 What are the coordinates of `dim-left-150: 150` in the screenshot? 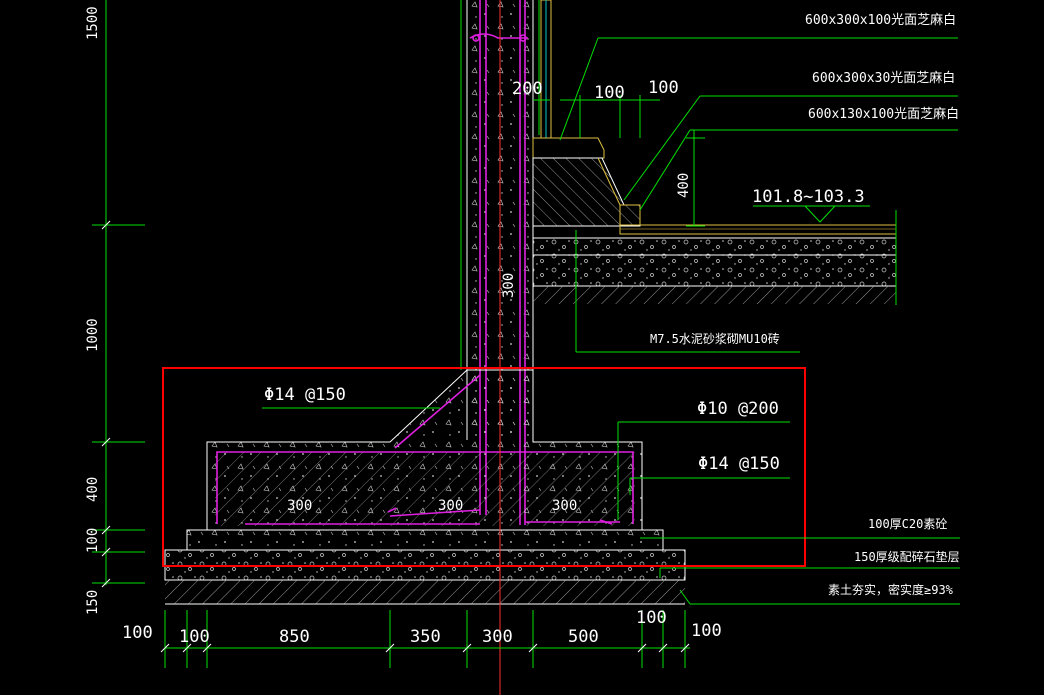 It's located at (93, 602).